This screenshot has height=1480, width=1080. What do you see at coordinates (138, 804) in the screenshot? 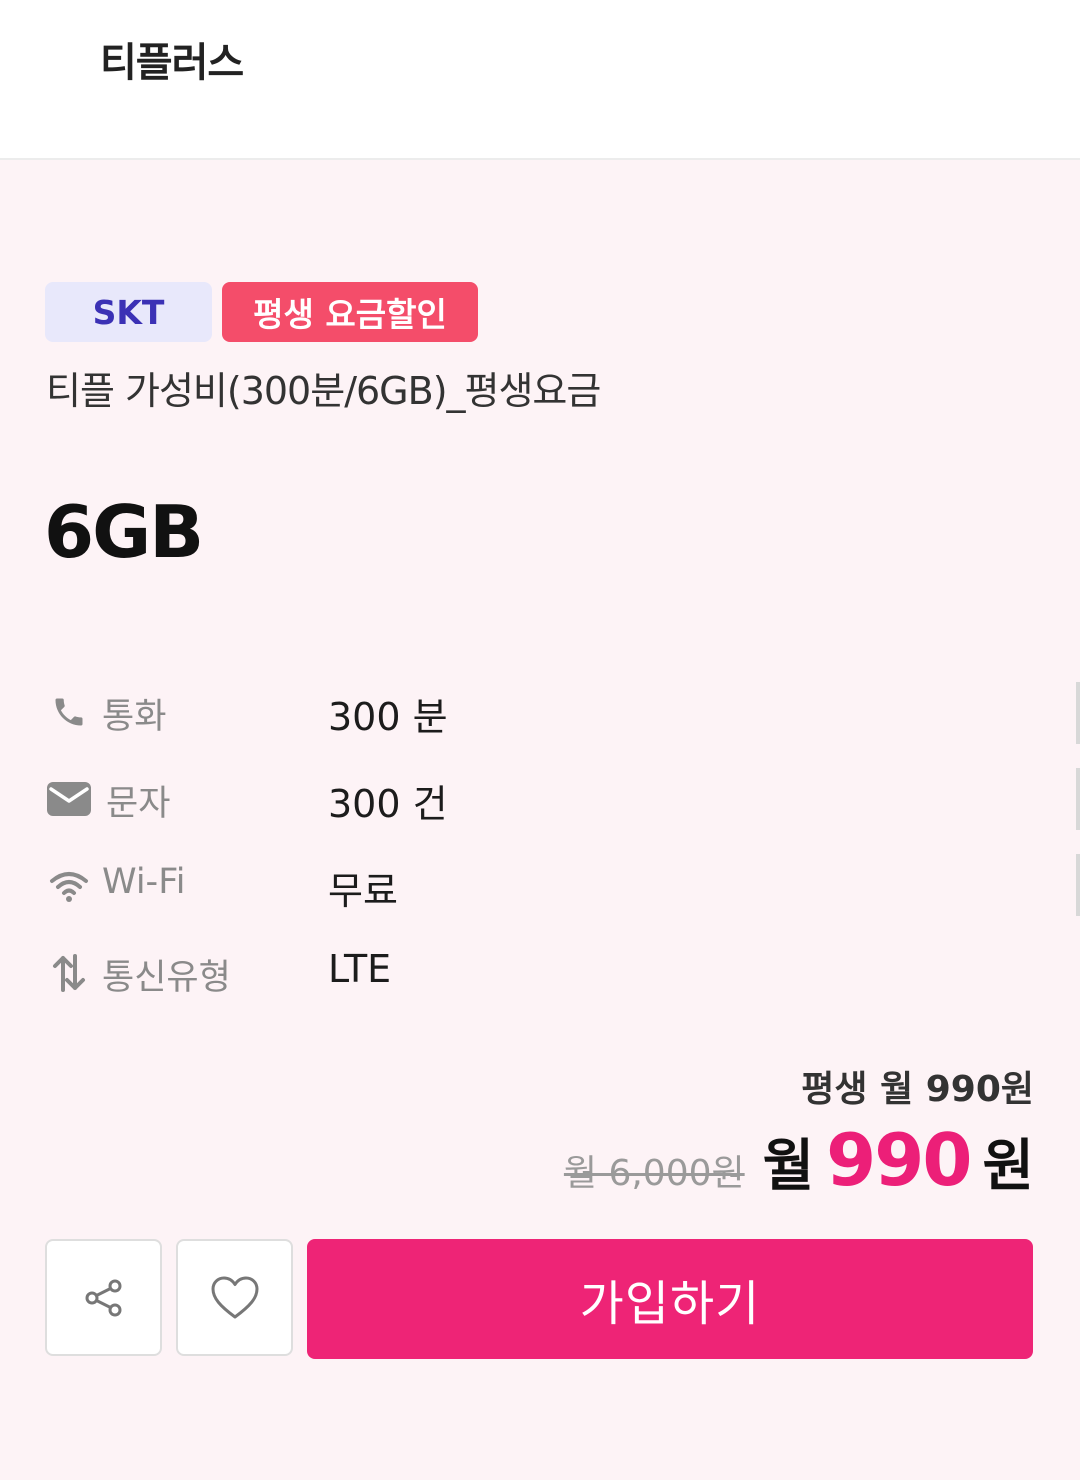
I see `spec-label-sms: 문자` at bounding box center [138, 804].